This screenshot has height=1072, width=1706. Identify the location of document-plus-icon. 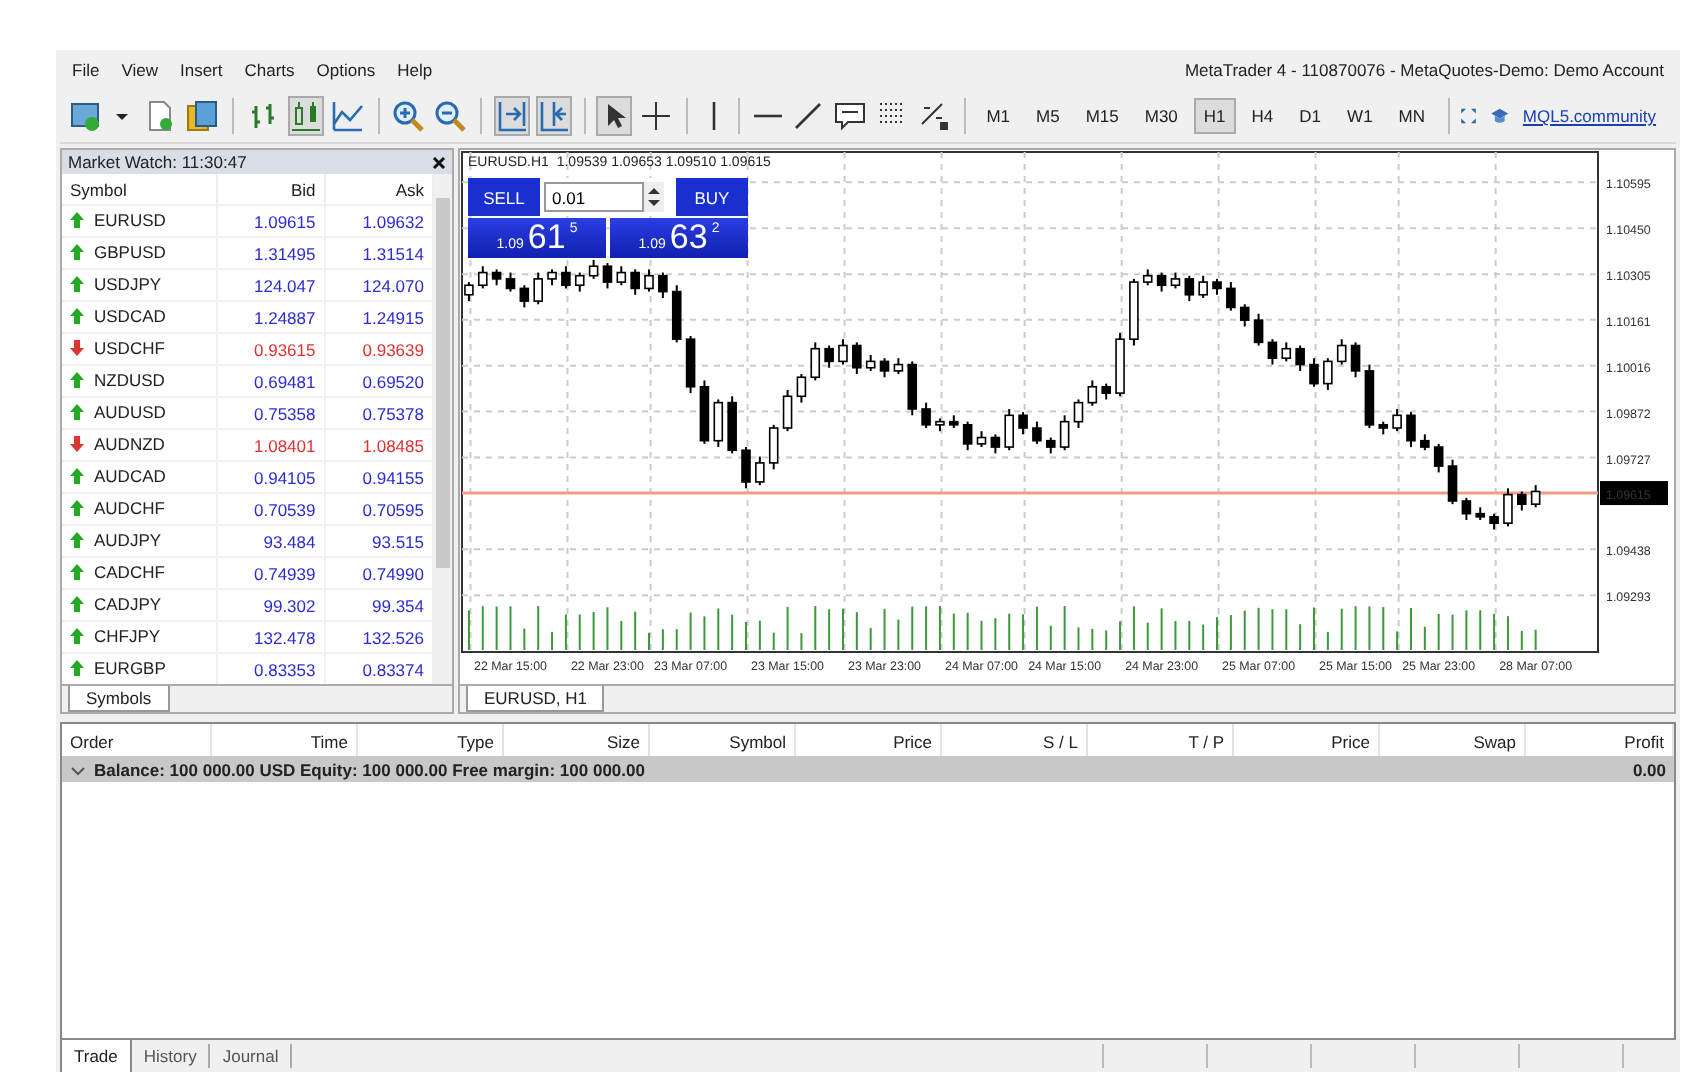
(159, 116).